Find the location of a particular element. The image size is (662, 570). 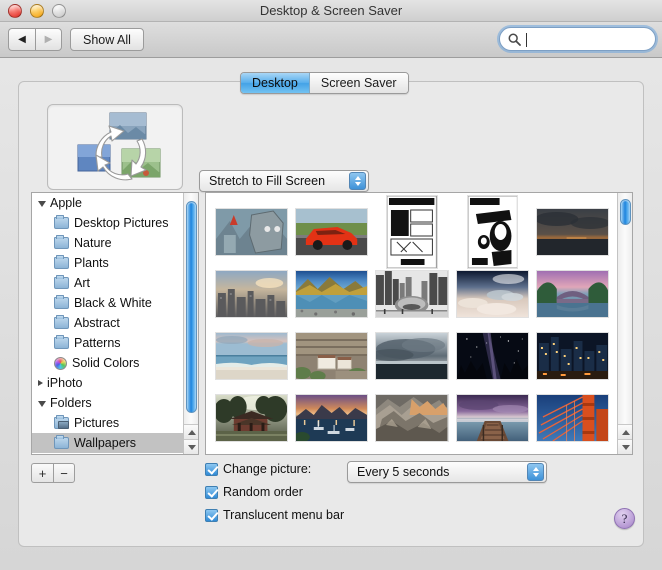

show-all-button: Show All is located at coordinates (107, 39).